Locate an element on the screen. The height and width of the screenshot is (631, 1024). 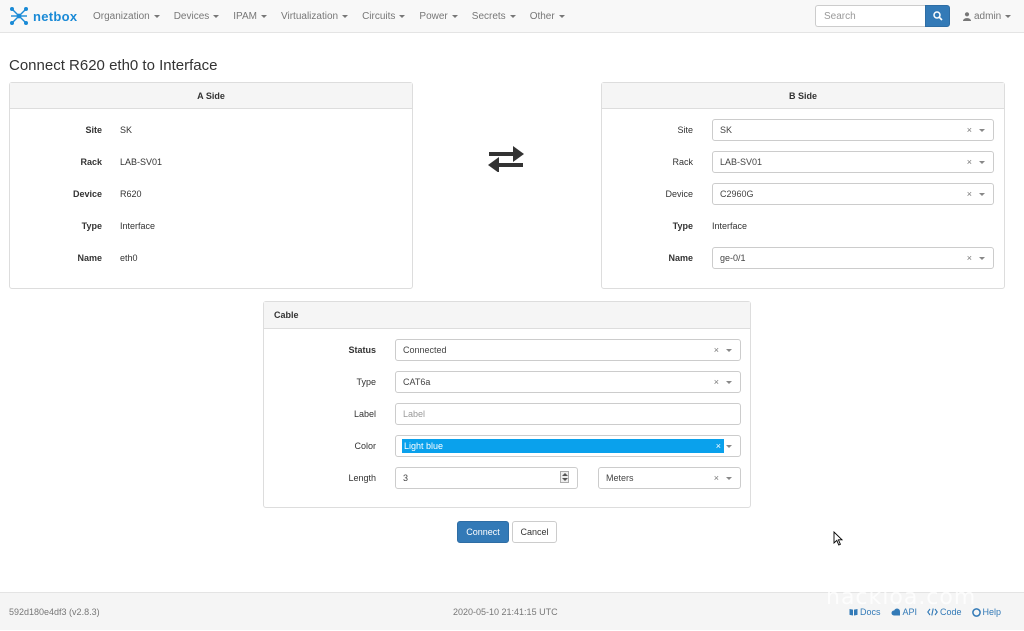
search-button is located at coordinates (937, 16).